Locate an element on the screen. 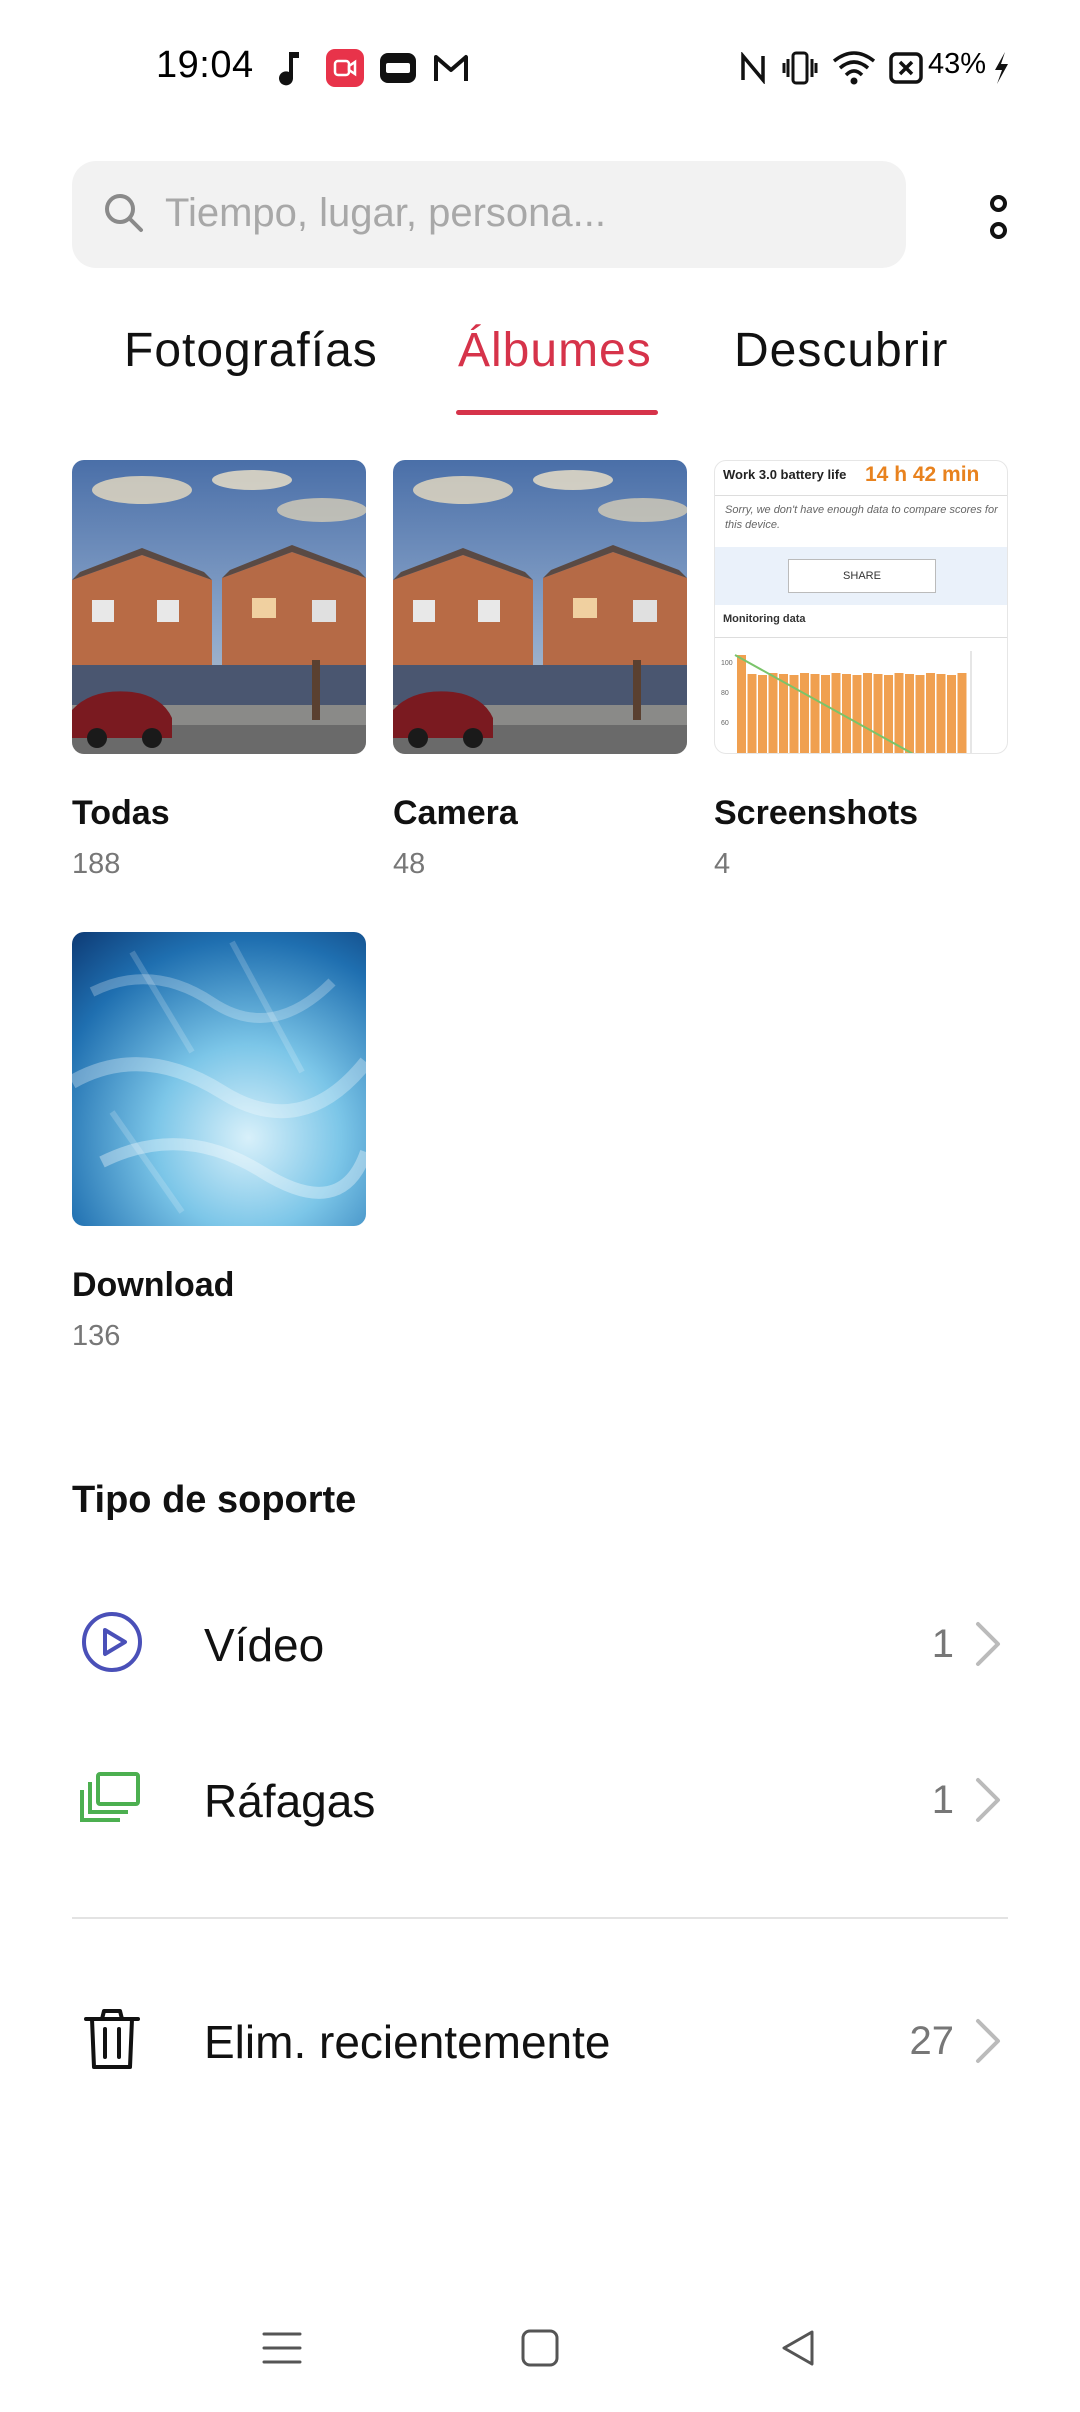 This screenshot has height=2412, width=1080. play-circle-icon is located at coordinates (112, 1642).